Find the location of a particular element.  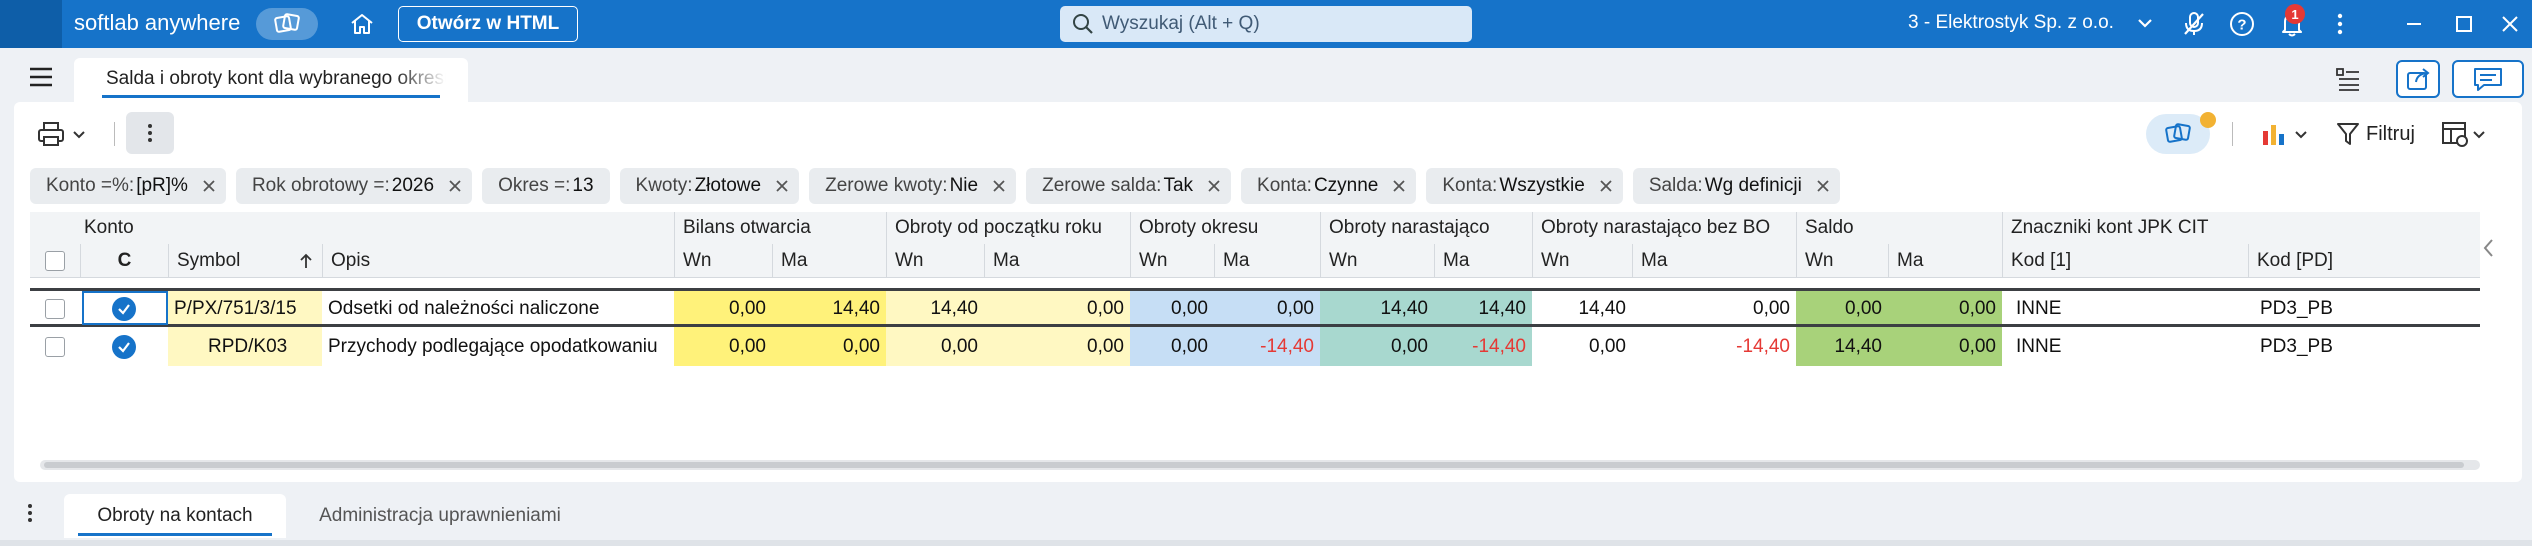

cell-nbo-ma: -14,40 is located at coordinates (1714, 347).